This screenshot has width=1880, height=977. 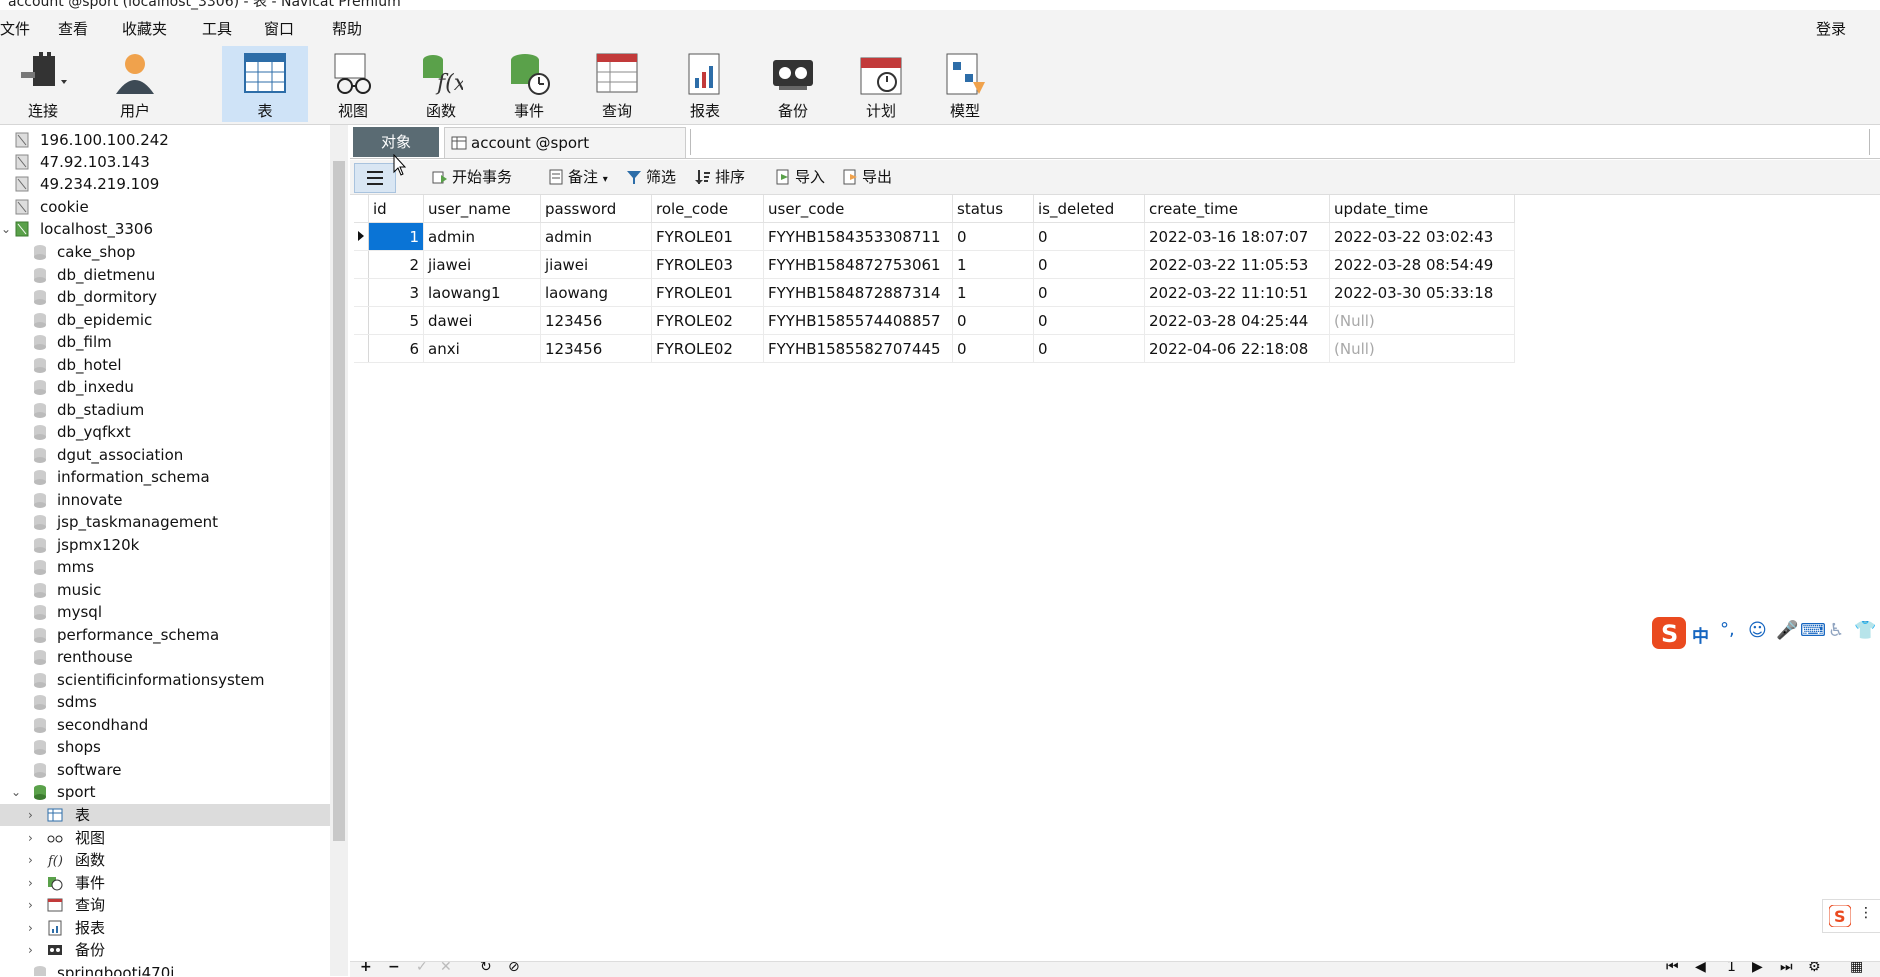 What do you see at coordinates (165, 252) in the screenshot?
I see `tree-database: cake_shop` at bounding box center [165, 252].